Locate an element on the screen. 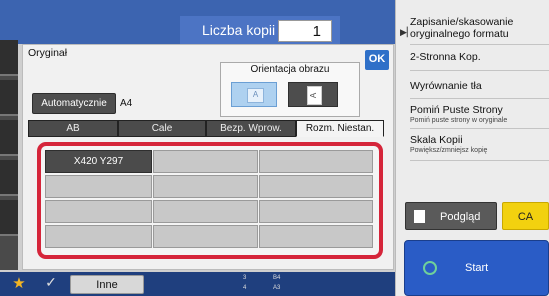 The height and width of the screenshot is (296, 549). rotated-page-icon: A is located at coordinates (314, 95).